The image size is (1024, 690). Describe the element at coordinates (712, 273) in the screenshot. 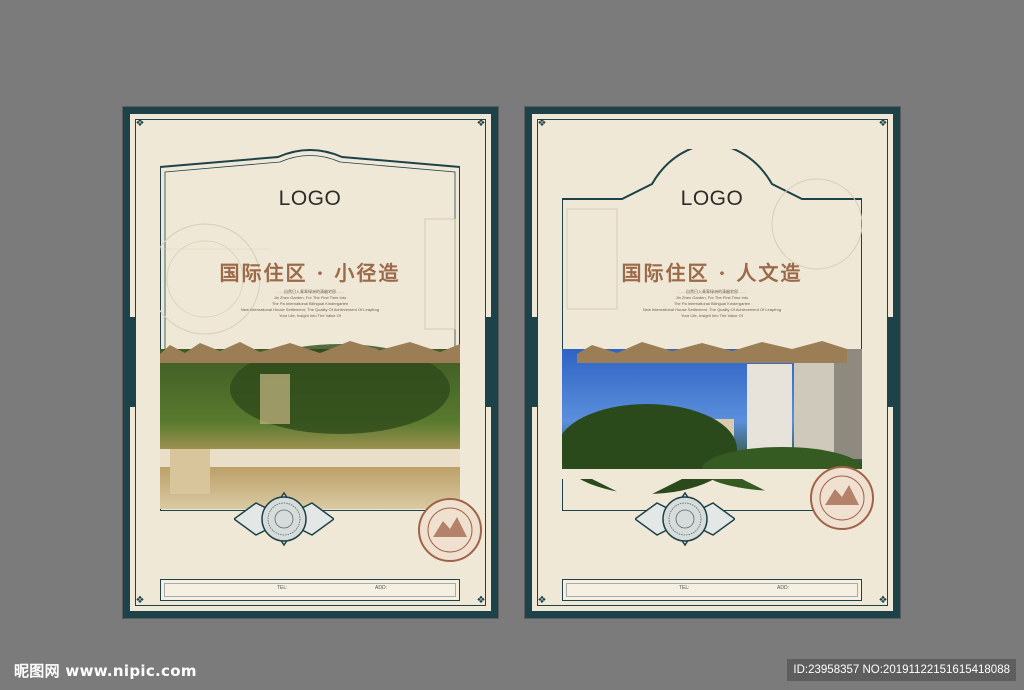

I see `poster-title: 国际住区 · 人文造` at that location.